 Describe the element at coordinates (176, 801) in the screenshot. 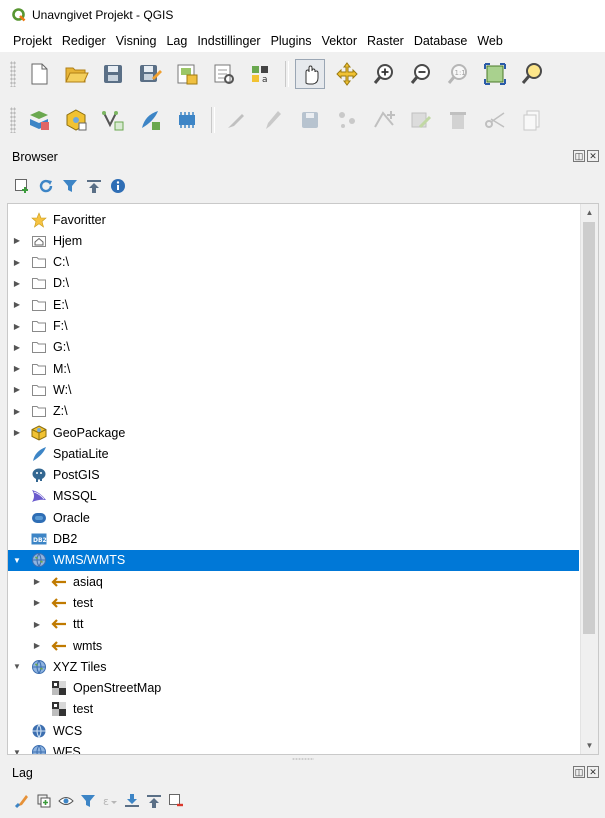

I see `remove-layer-icon` at that location.